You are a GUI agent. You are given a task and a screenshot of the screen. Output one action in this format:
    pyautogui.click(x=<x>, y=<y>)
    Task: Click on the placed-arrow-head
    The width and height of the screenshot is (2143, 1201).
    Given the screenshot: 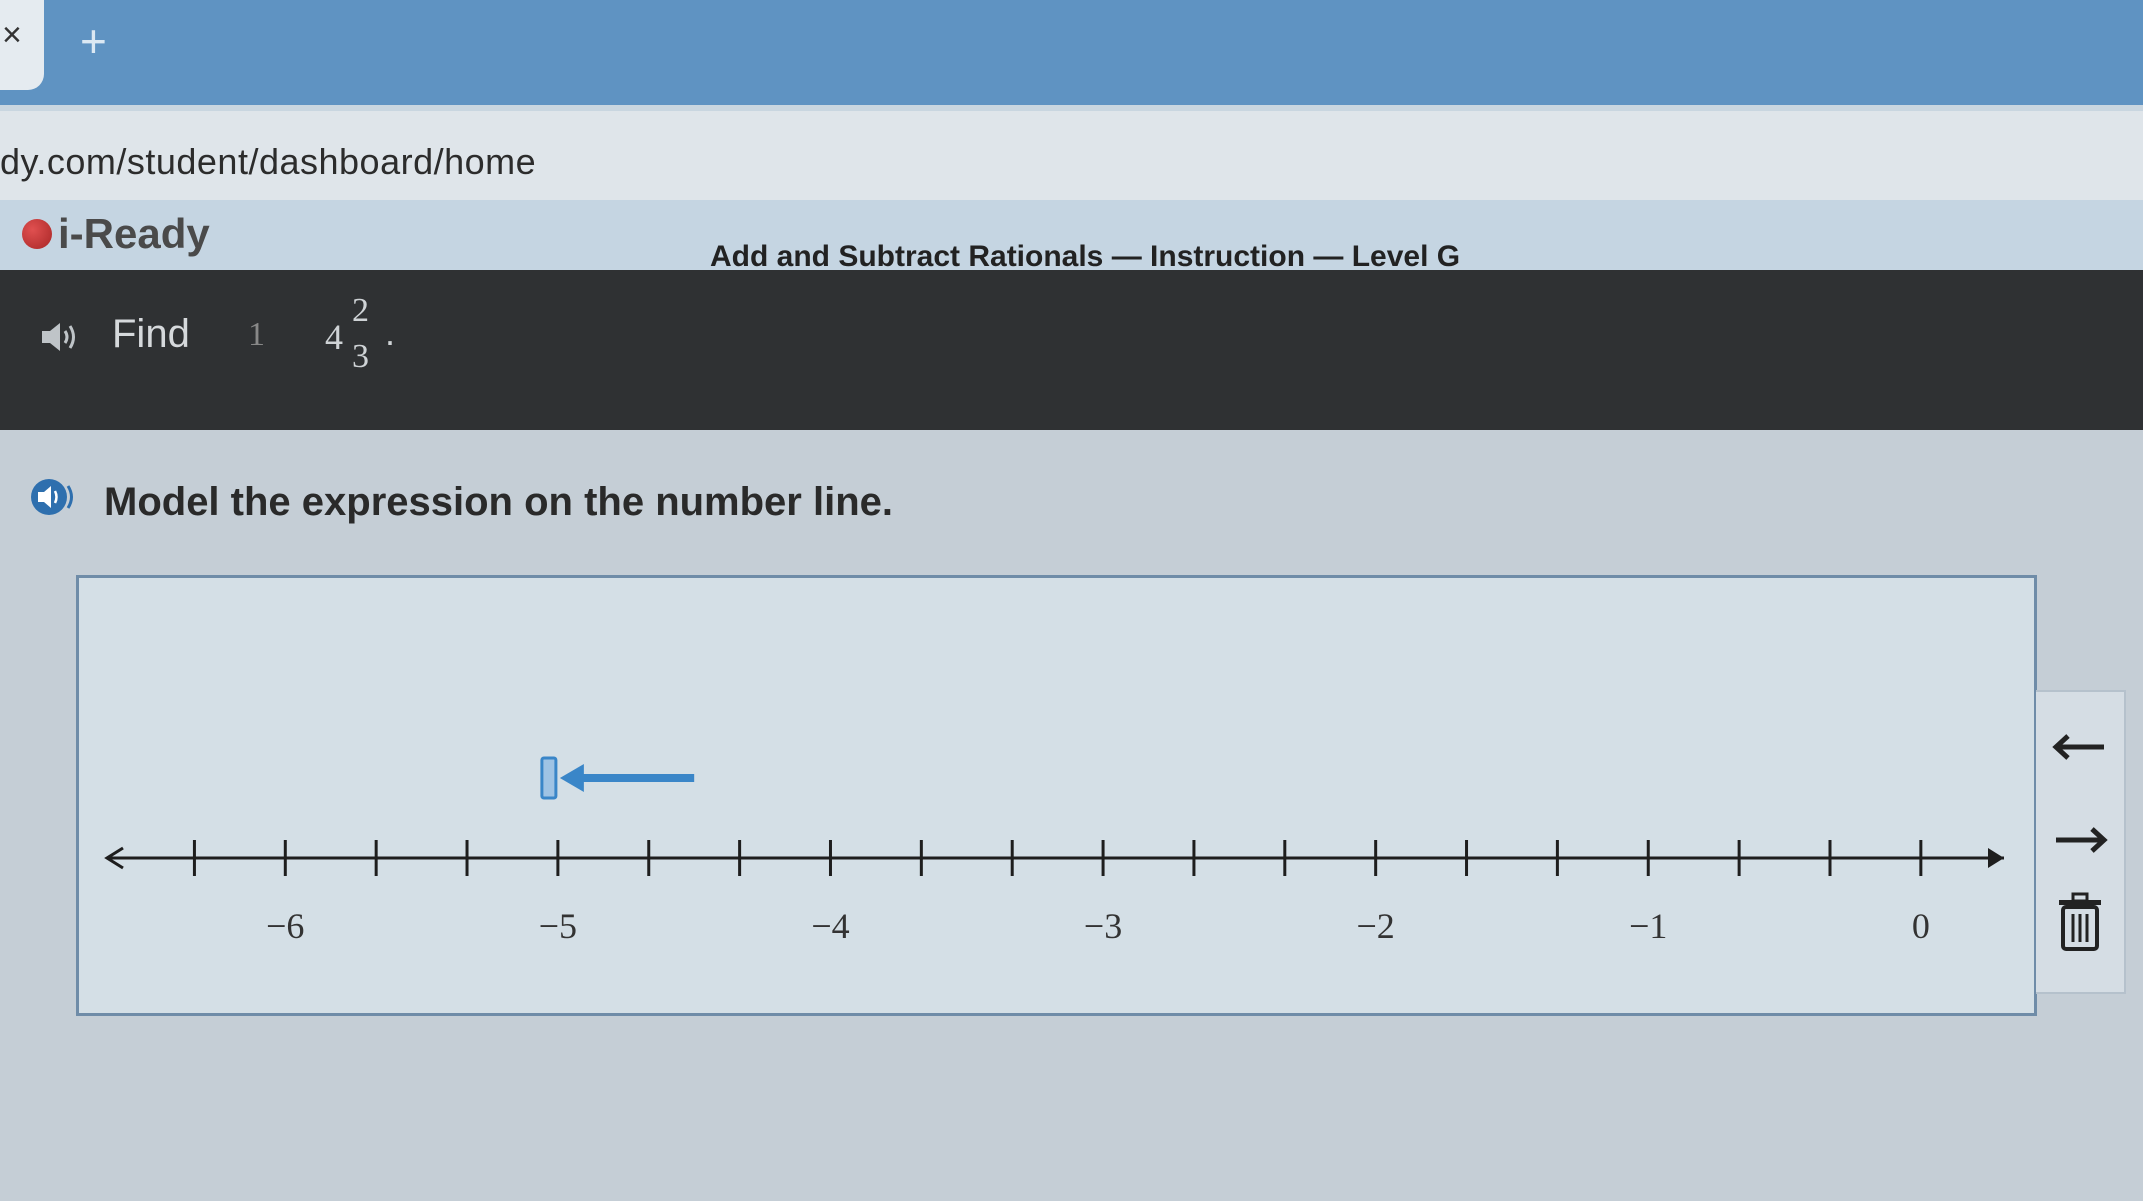 What is the action you would take?
    pyautogui.click(x=571, y=778)
    